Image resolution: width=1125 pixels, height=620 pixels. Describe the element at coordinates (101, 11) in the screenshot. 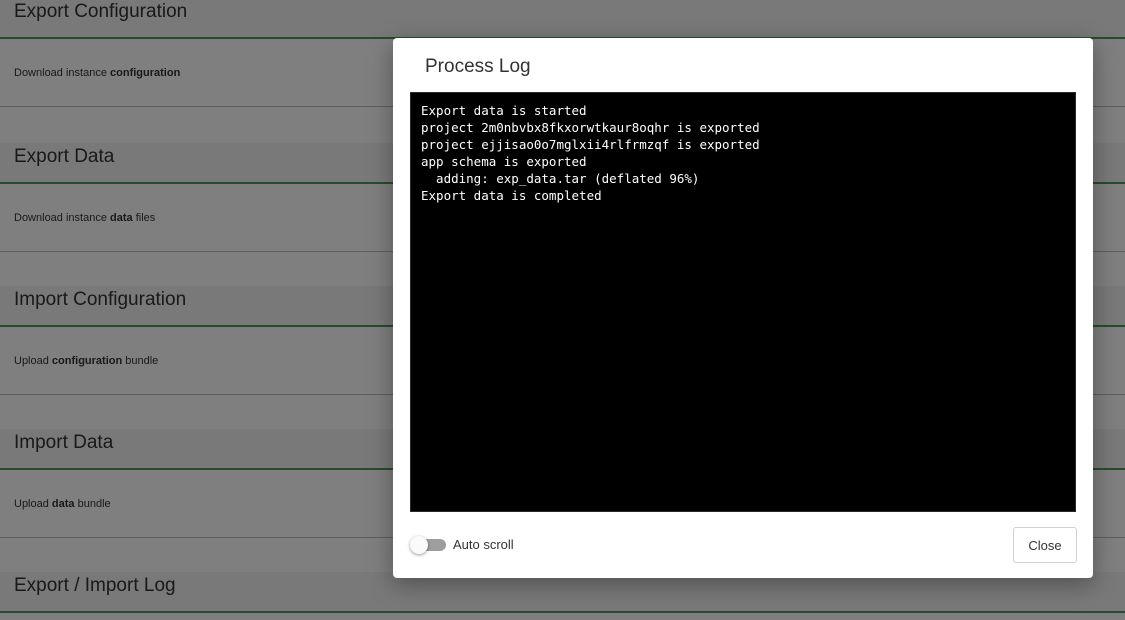

I see `section-title: Export Configuration` at that location.